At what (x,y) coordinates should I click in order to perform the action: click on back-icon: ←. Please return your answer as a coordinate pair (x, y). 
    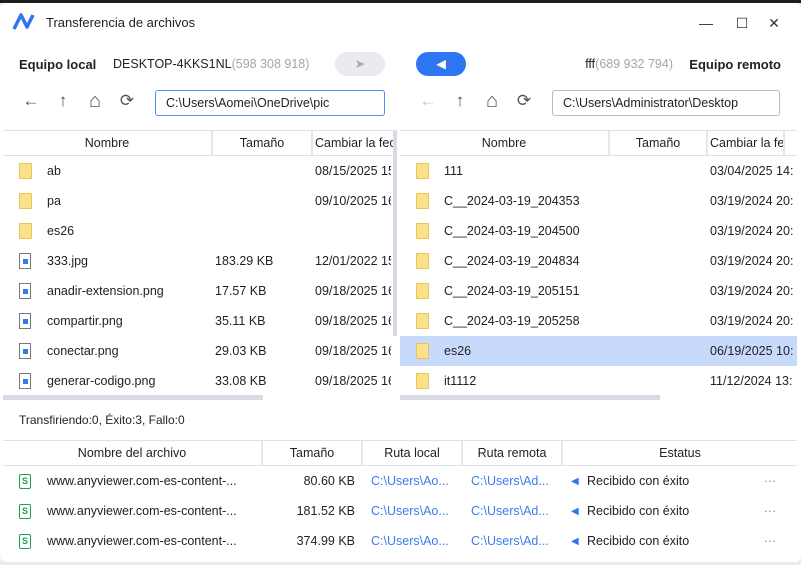
    Looking at the image, I should click on (31, 101).